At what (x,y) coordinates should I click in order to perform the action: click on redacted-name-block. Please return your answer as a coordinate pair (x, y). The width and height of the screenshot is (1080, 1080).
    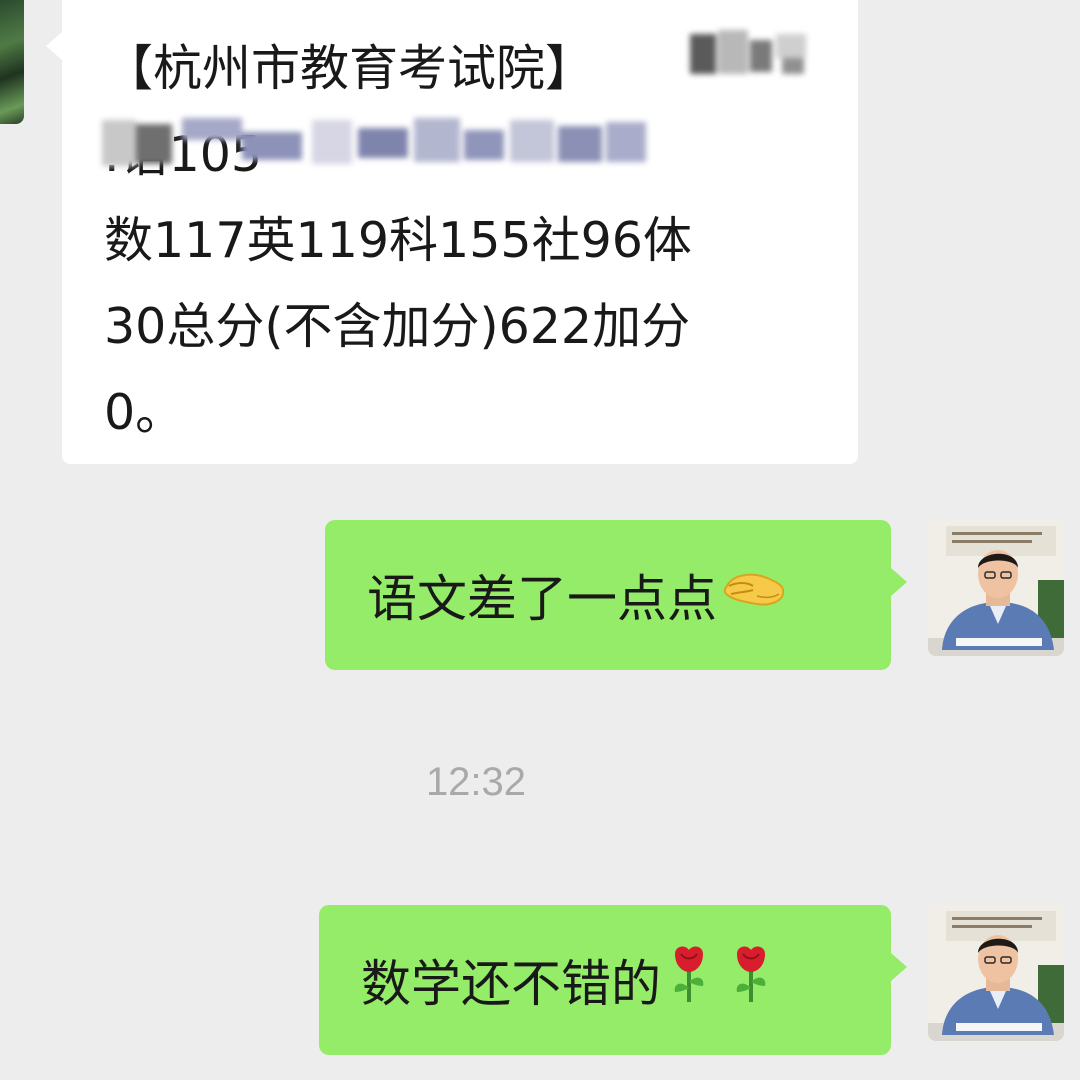
    Looking at the image, I should click on (750, 54).